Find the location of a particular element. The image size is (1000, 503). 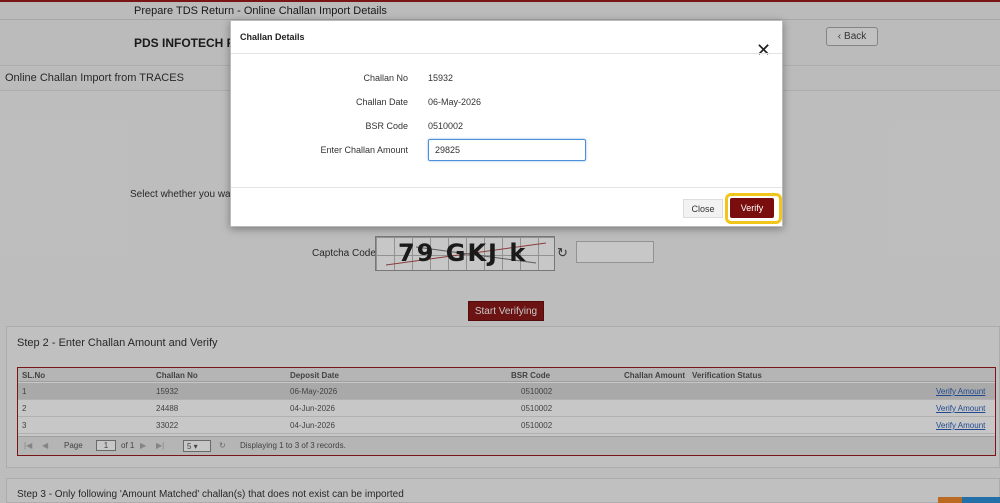

close-icon: ✕ is located at coordinates (763, 50).